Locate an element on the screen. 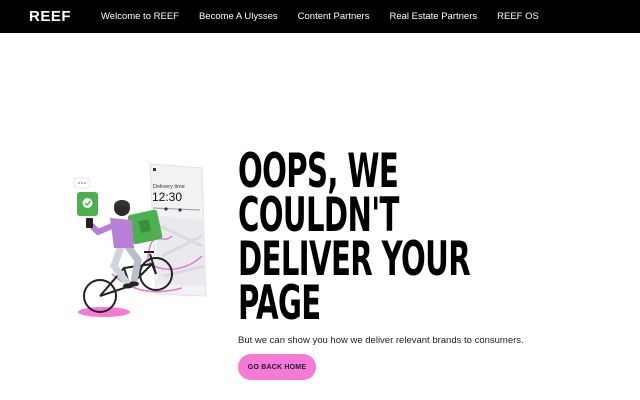  go-back-home-label: GO BACK HOME is located at coordinates (277, 367).